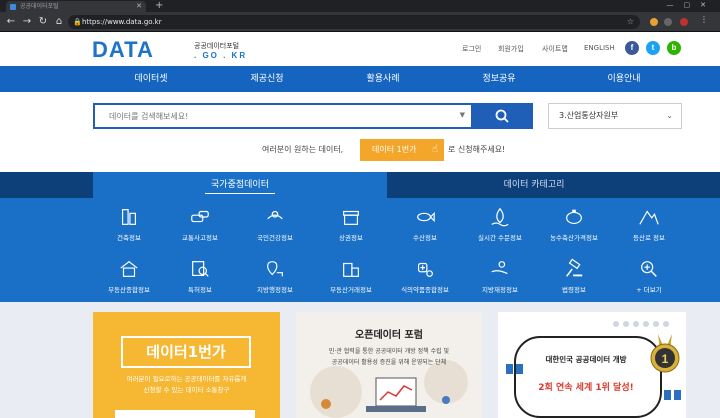 The width and height of the screenshot is (720, 418). Describe the element at coordinates (511, 49) in the screenshot. I see `signup-link: 회원가입` at that location.